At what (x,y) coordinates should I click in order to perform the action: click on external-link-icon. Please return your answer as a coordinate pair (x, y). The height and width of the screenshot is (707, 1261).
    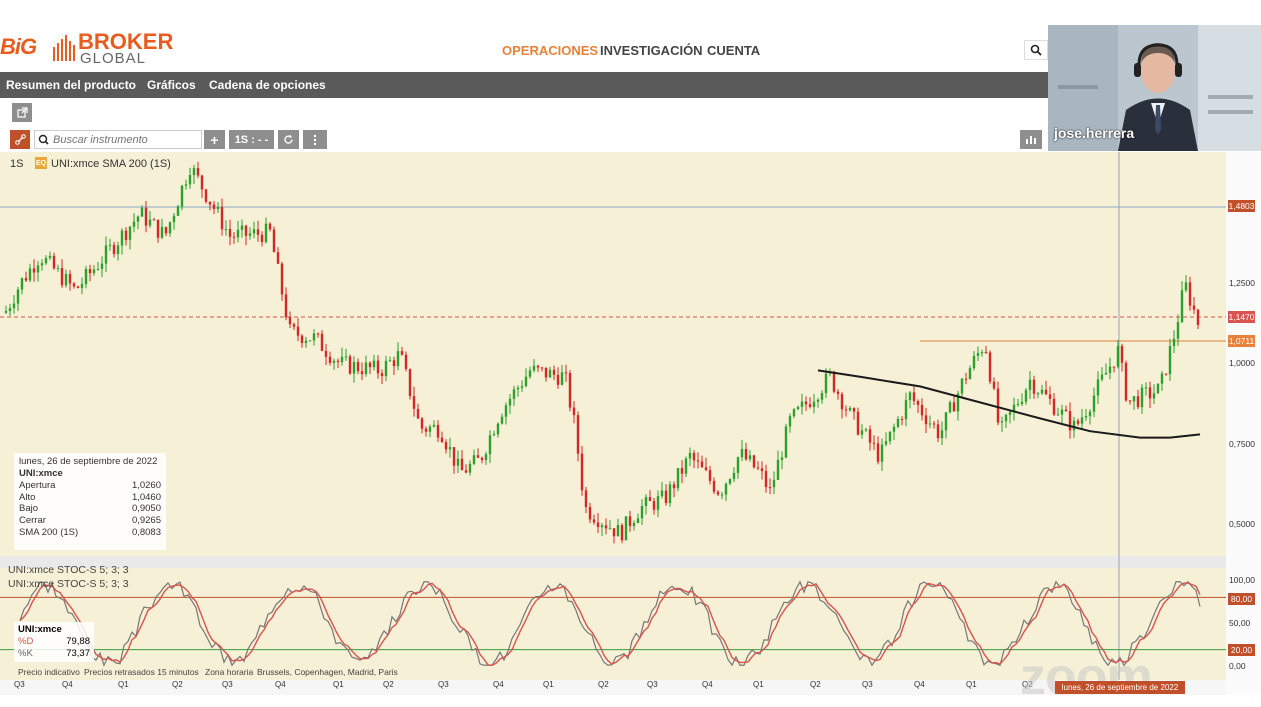
    Looking at the image, I should click on (22, 112).